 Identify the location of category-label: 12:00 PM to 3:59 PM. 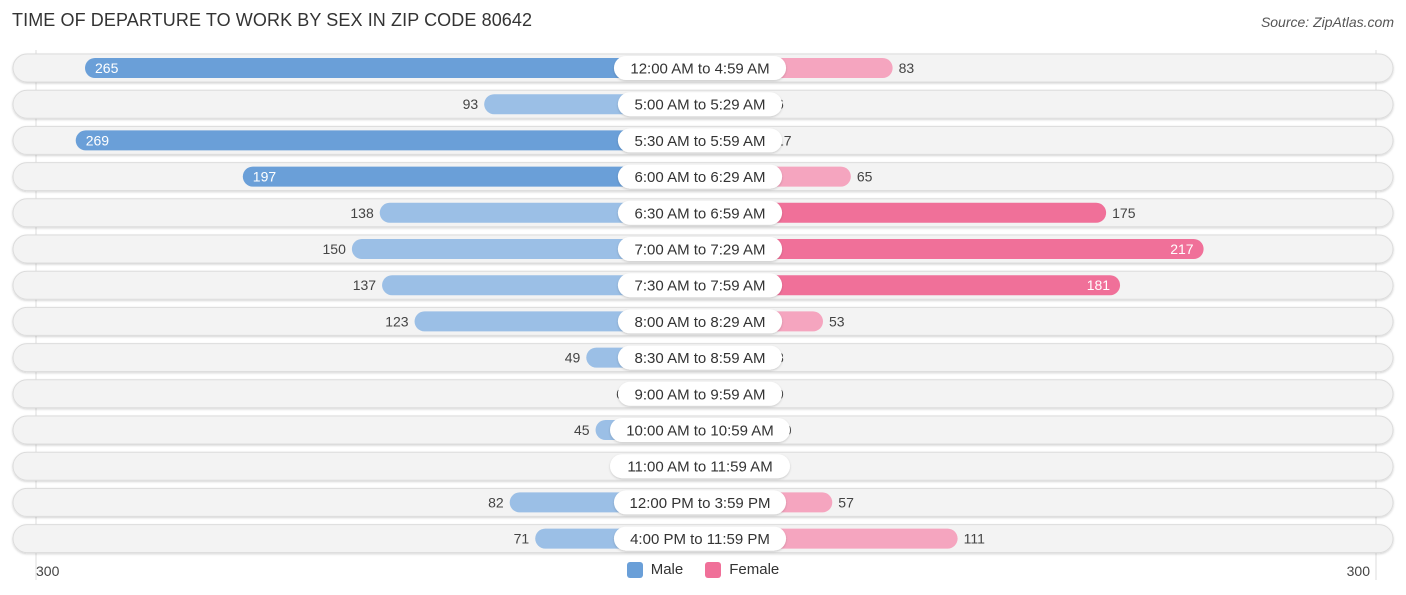
(700, 503).